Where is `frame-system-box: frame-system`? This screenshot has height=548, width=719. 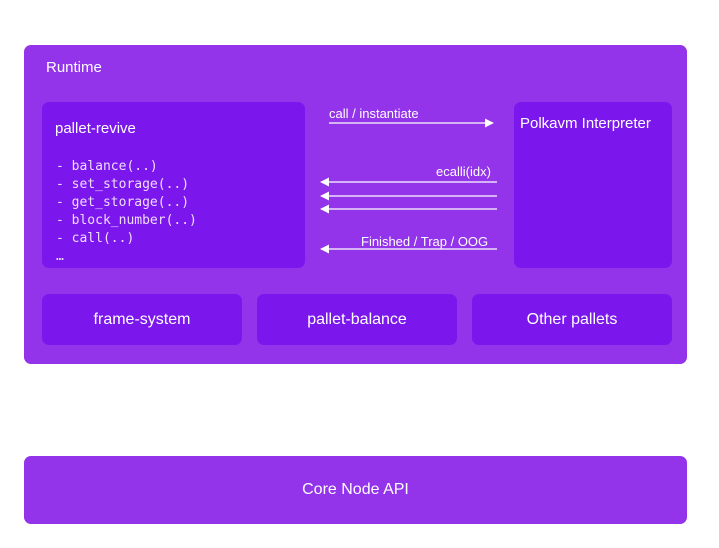
frame-system-box: frame-system is located at coordinates (142, 319).